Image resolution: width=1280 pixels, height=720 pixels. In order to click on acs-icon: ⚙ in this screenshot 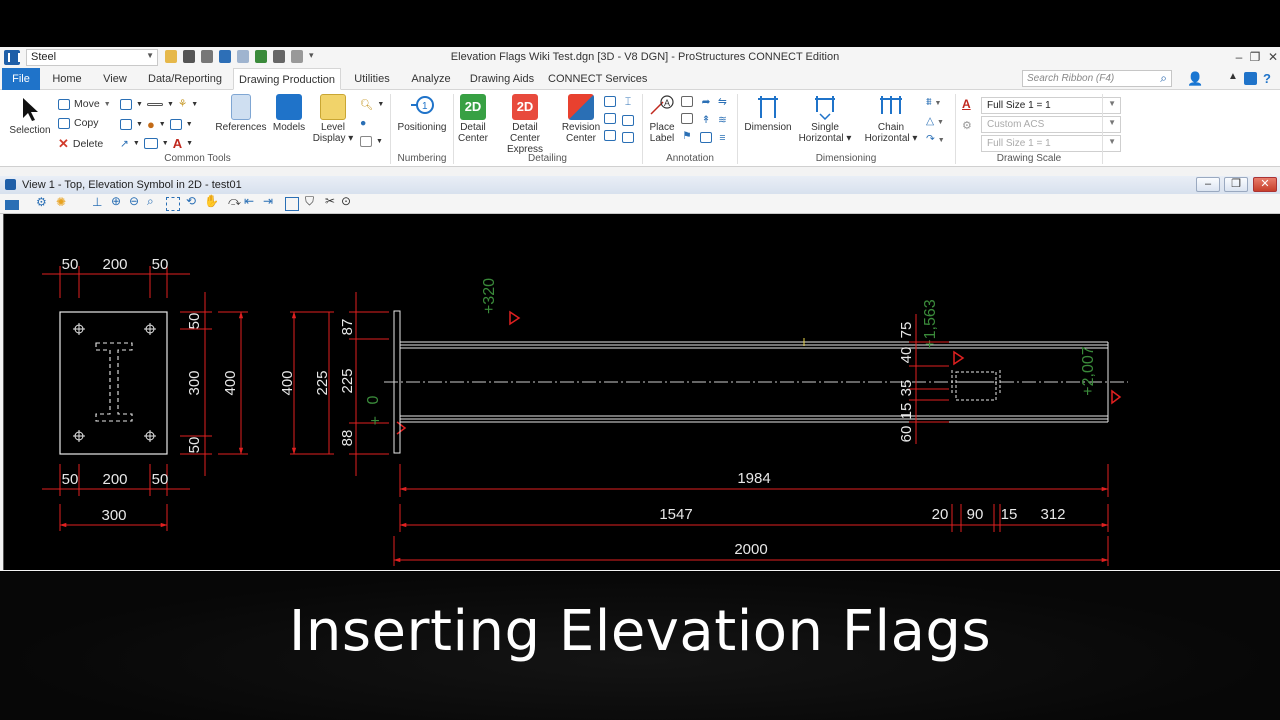, I will do `click(967, 125)`.